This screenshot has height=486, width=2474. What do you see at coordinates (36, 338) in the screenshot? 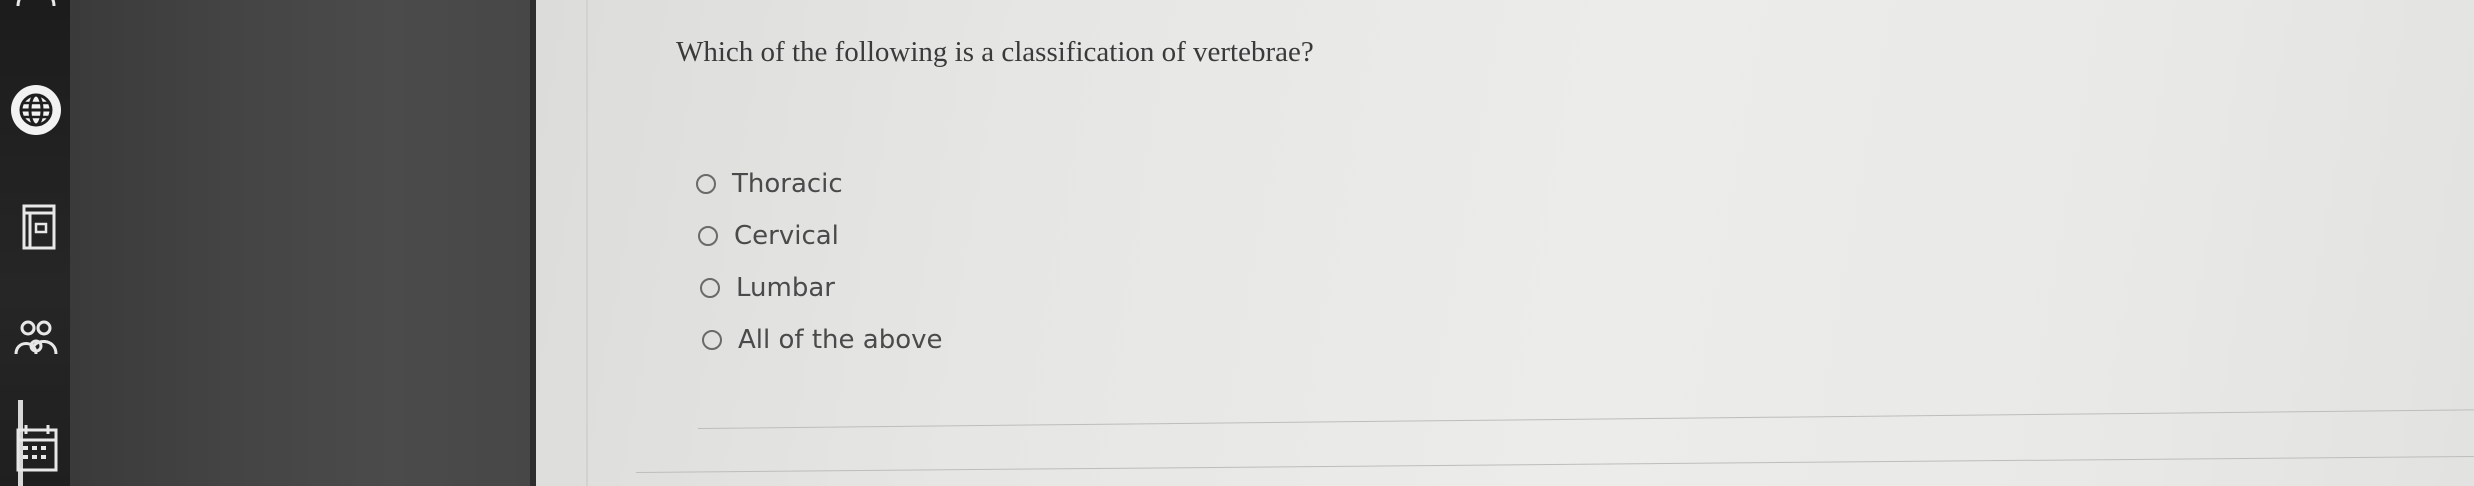
I see `people-icon` at bounding box center [36, 338].